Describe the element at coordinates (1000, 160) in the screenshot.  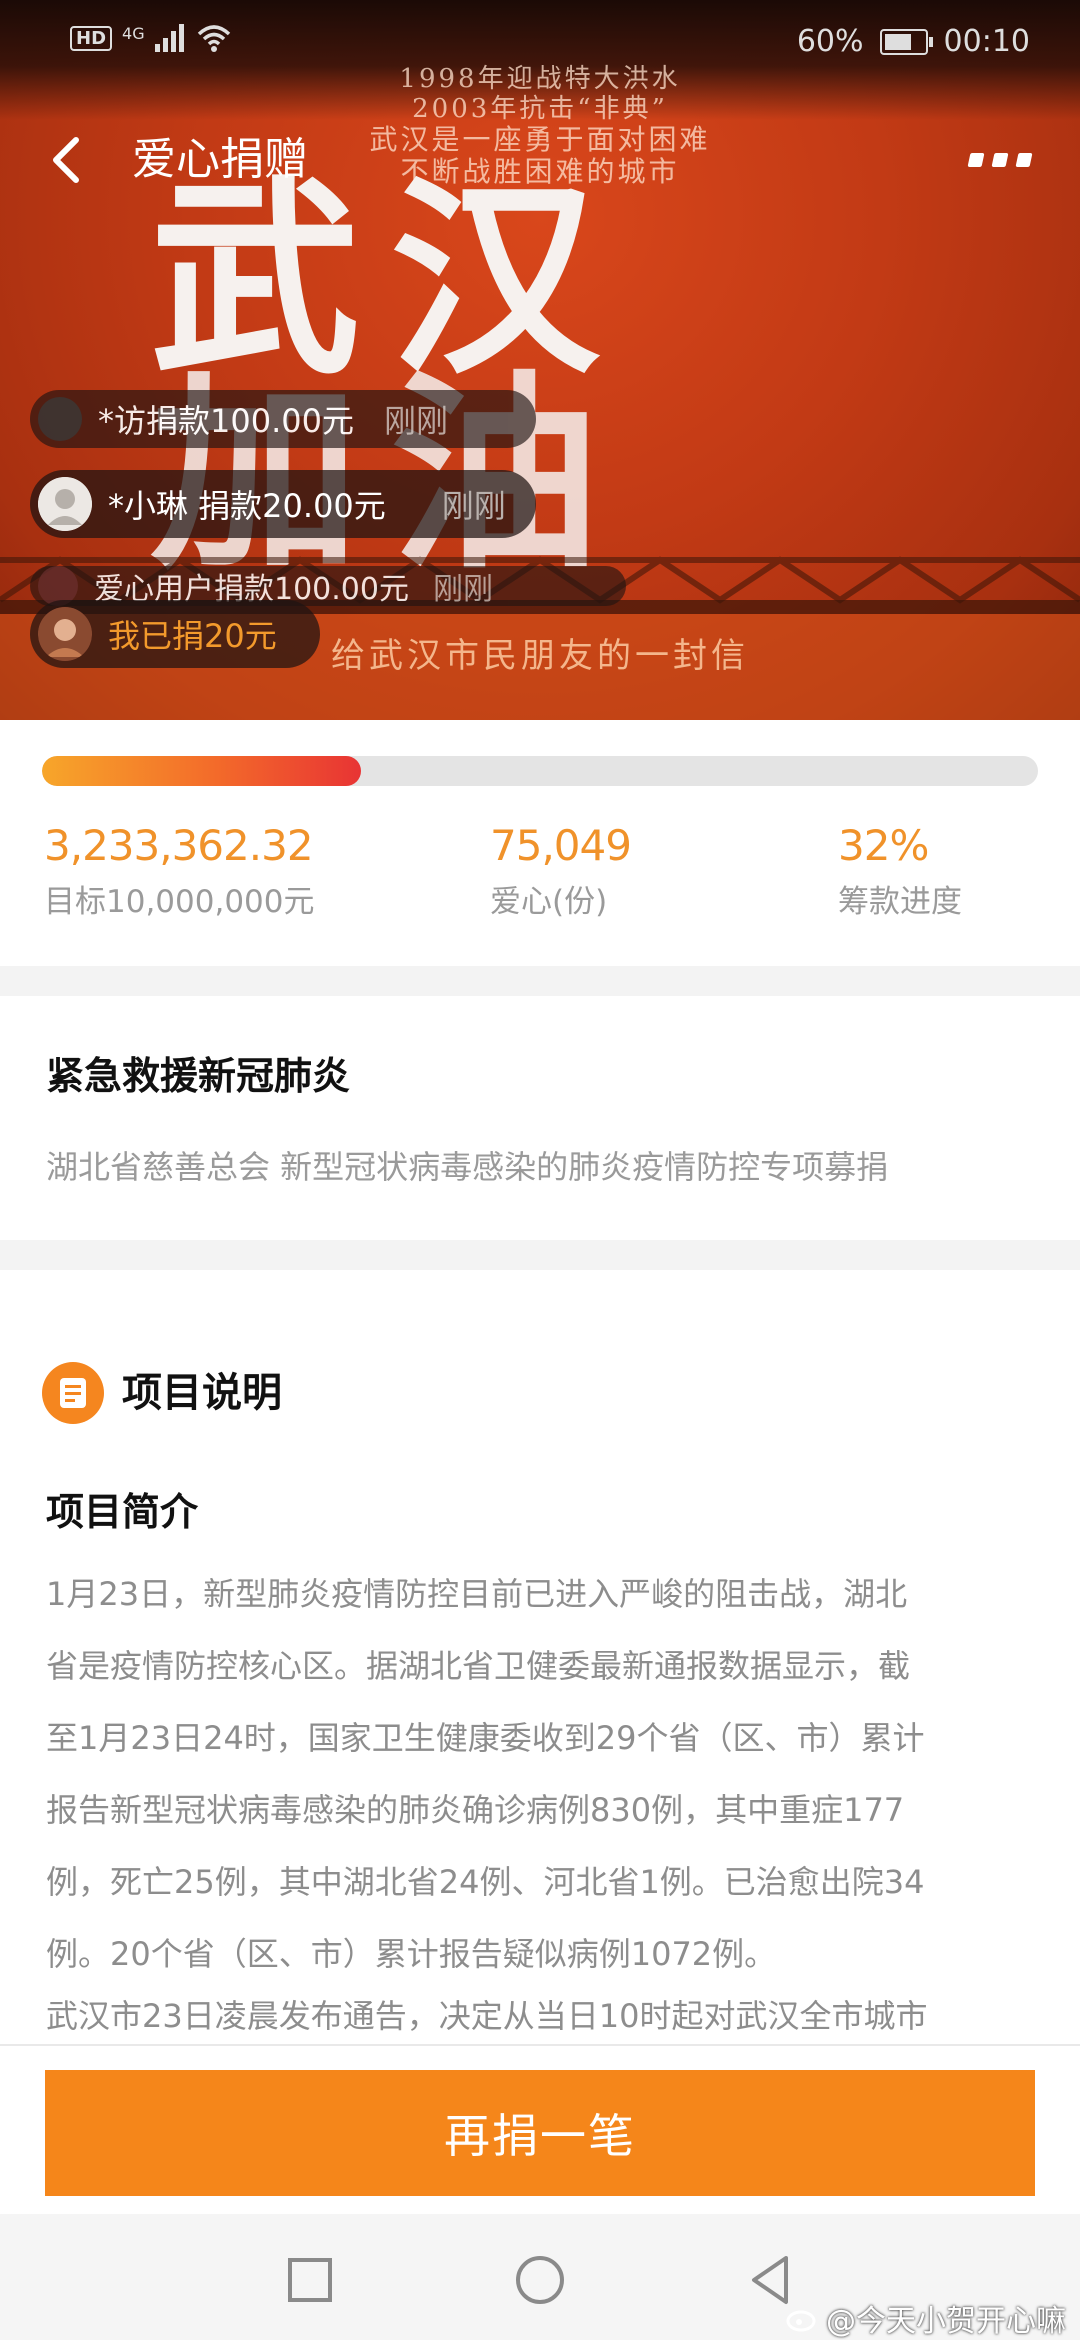
I see `more-dots-icon` at that location.